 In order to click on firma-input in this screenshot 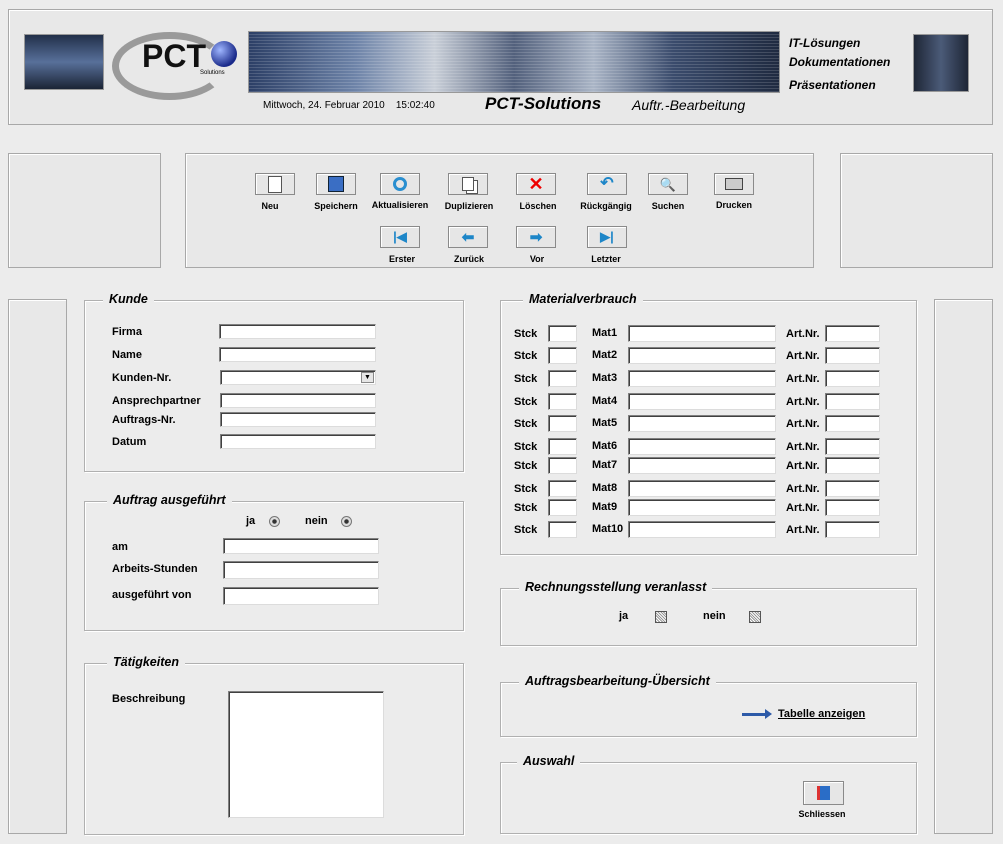, I will do `click(297, 331)`.